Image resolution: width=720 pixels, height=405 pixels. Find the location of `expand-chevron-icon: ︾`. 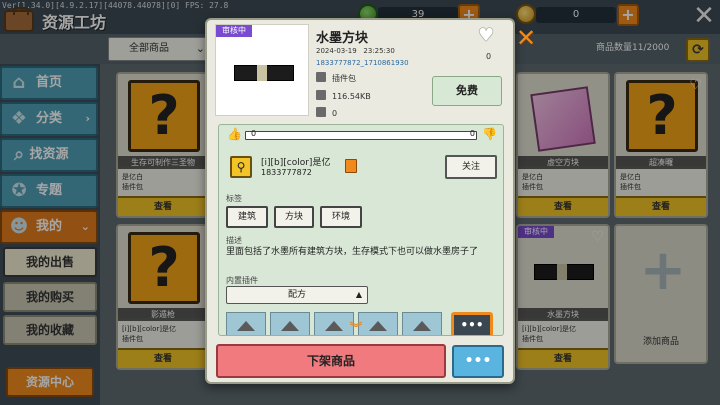

expand-chevron-icon: ︾ is located at coordinates (356, 327).